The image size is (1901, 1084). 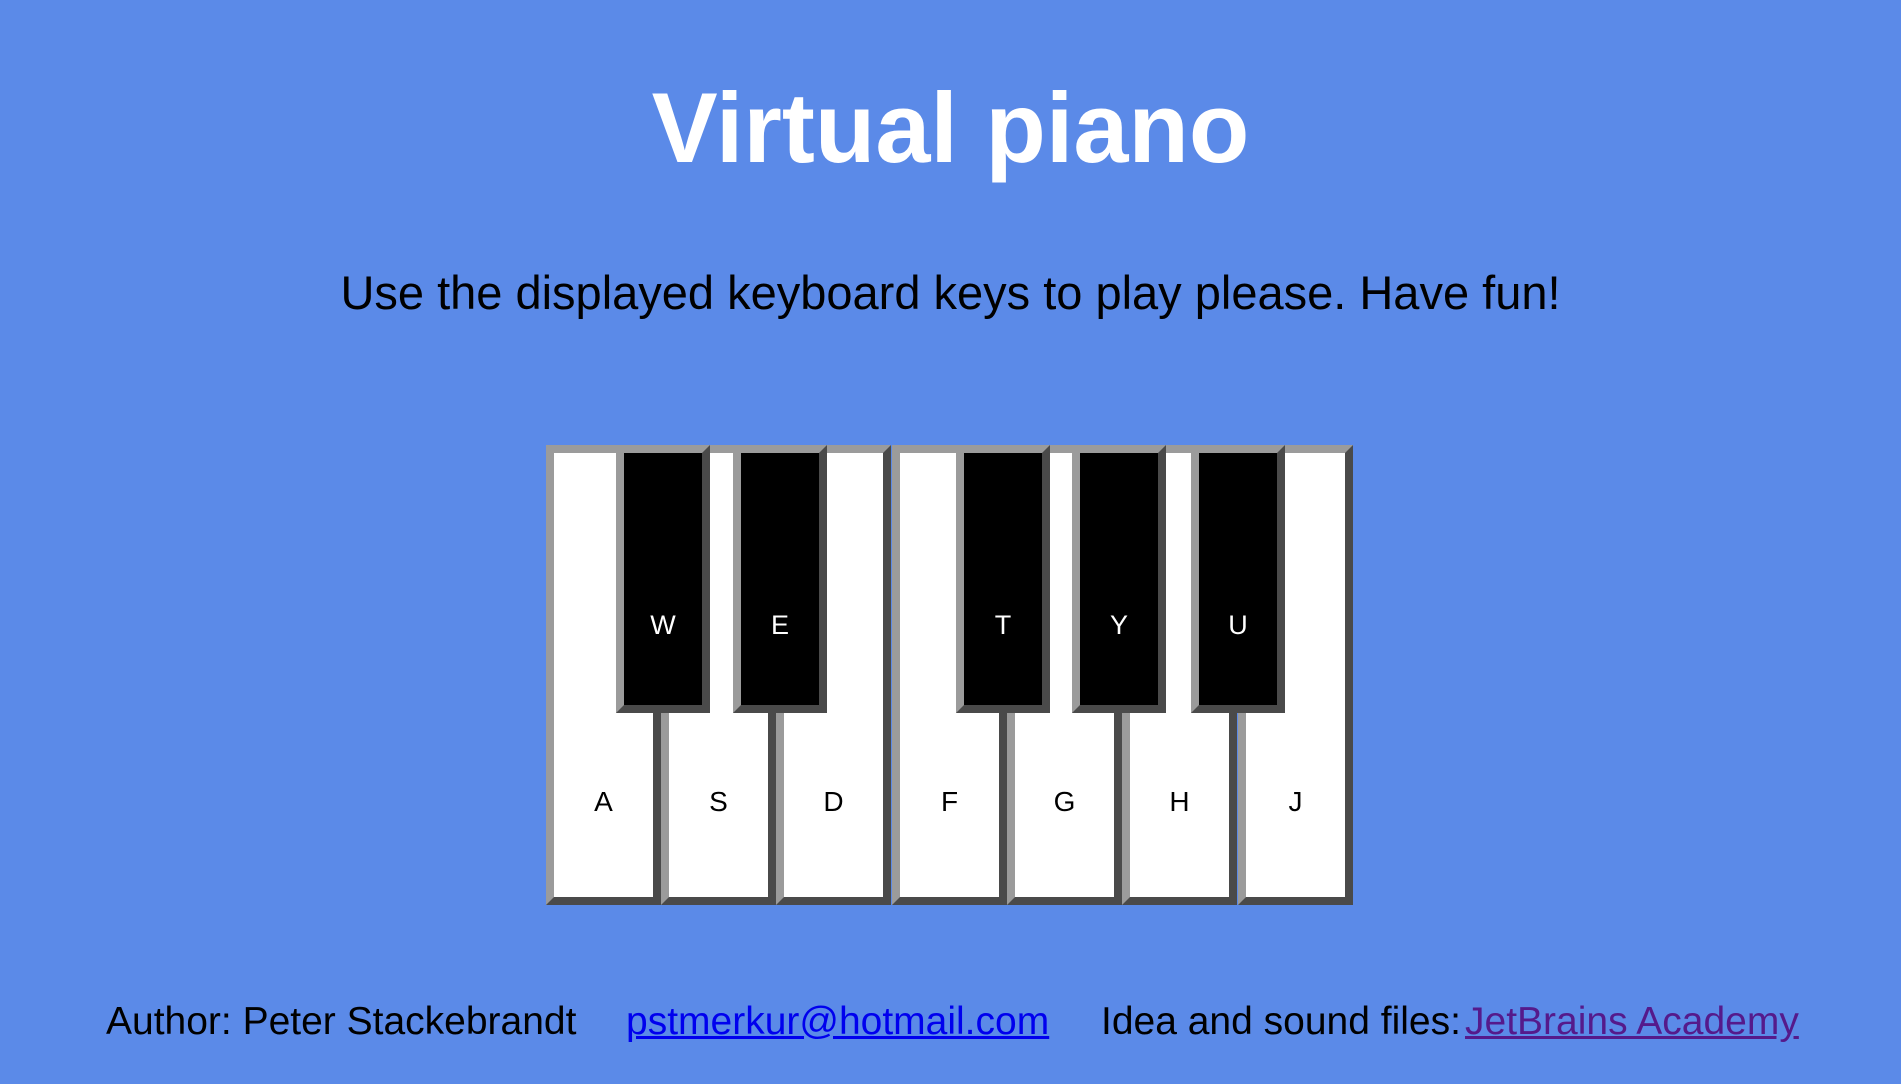 I want to click on credits-label: Idea and sound files:, so click(x=1281, y=1021).